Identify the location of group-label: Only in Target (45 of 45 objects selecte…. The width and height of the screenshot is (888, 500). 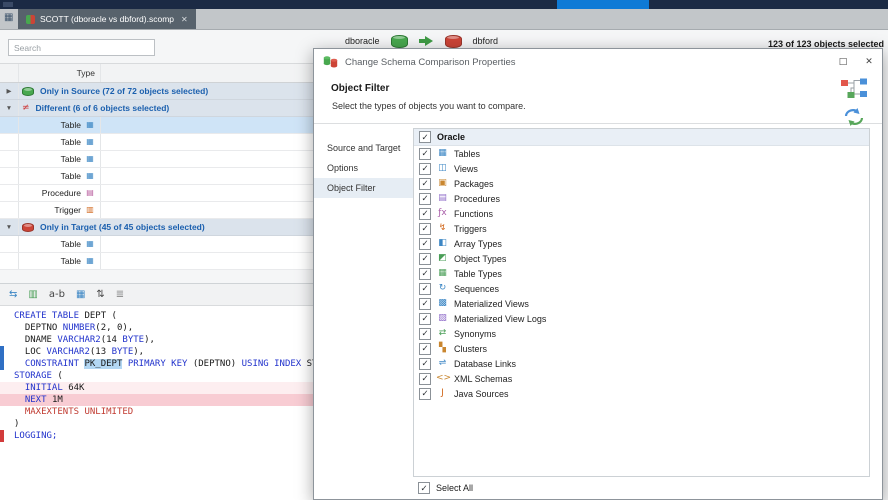
(122, 227).